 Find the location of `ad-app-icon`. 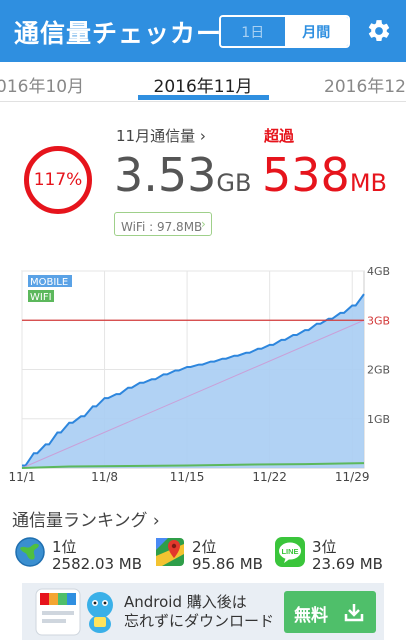

ad-app-icon is located at coordinates (58, 612).